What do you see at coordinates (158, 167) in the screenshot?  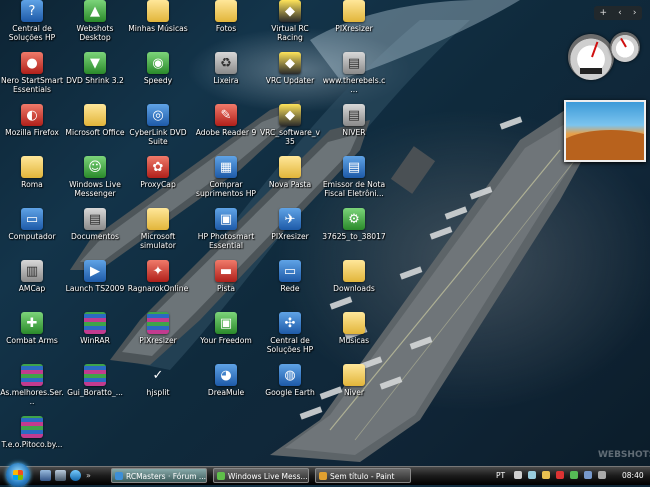 I see `proxycap-icon: ✿` at bounding box center [158, 167].